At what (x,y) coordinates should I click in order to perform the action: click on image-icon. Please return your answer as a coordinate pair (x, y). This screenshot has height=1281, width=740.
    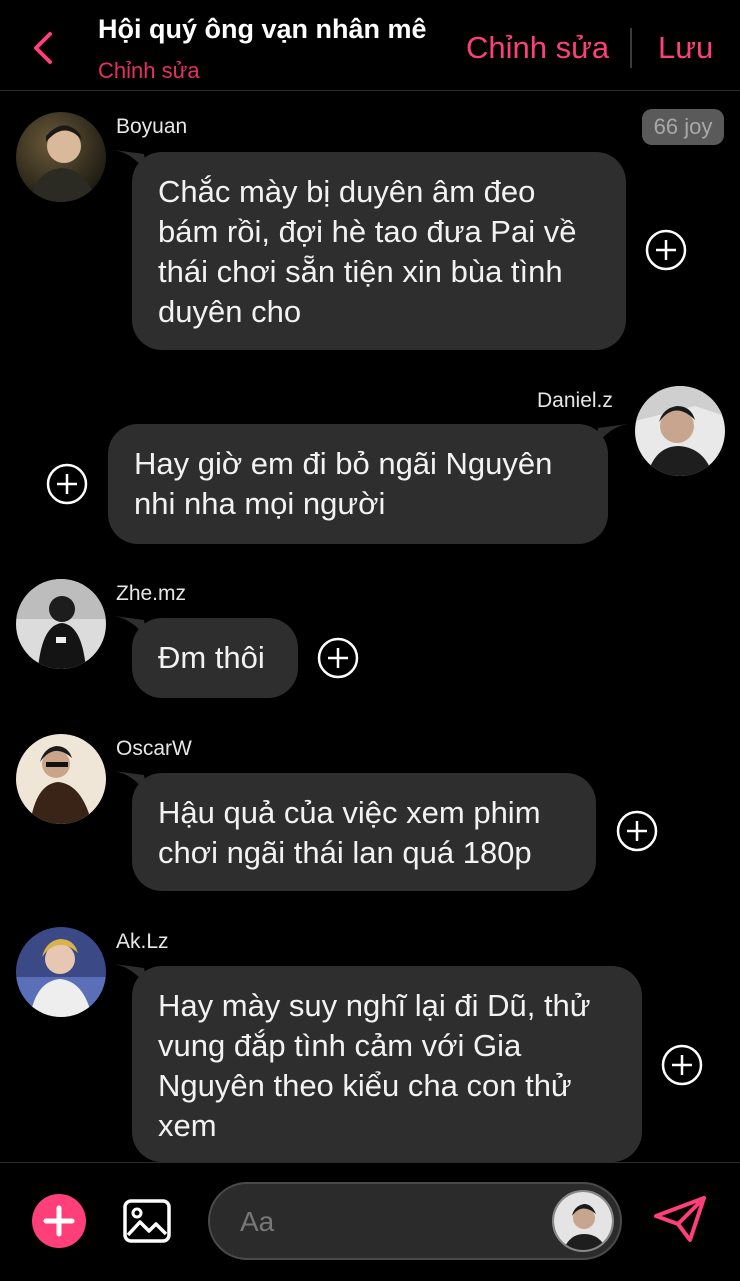
    Looking at the image, I should click on (147, 1221).